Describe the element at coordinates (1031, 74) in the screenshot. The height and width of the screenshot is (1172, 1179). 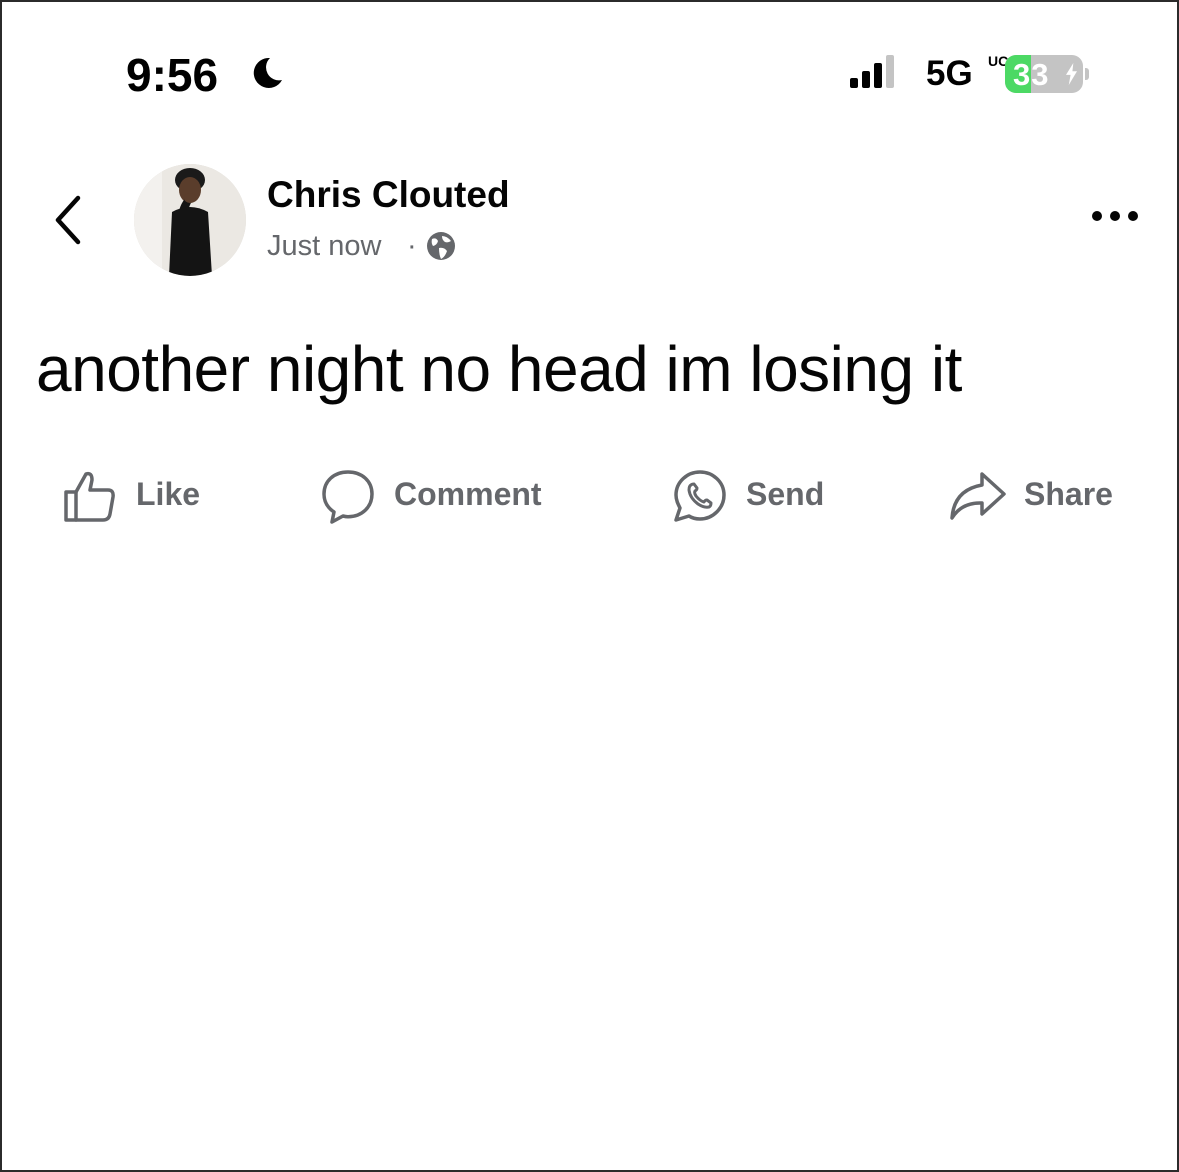
I see `battery-level: 33` at that location.